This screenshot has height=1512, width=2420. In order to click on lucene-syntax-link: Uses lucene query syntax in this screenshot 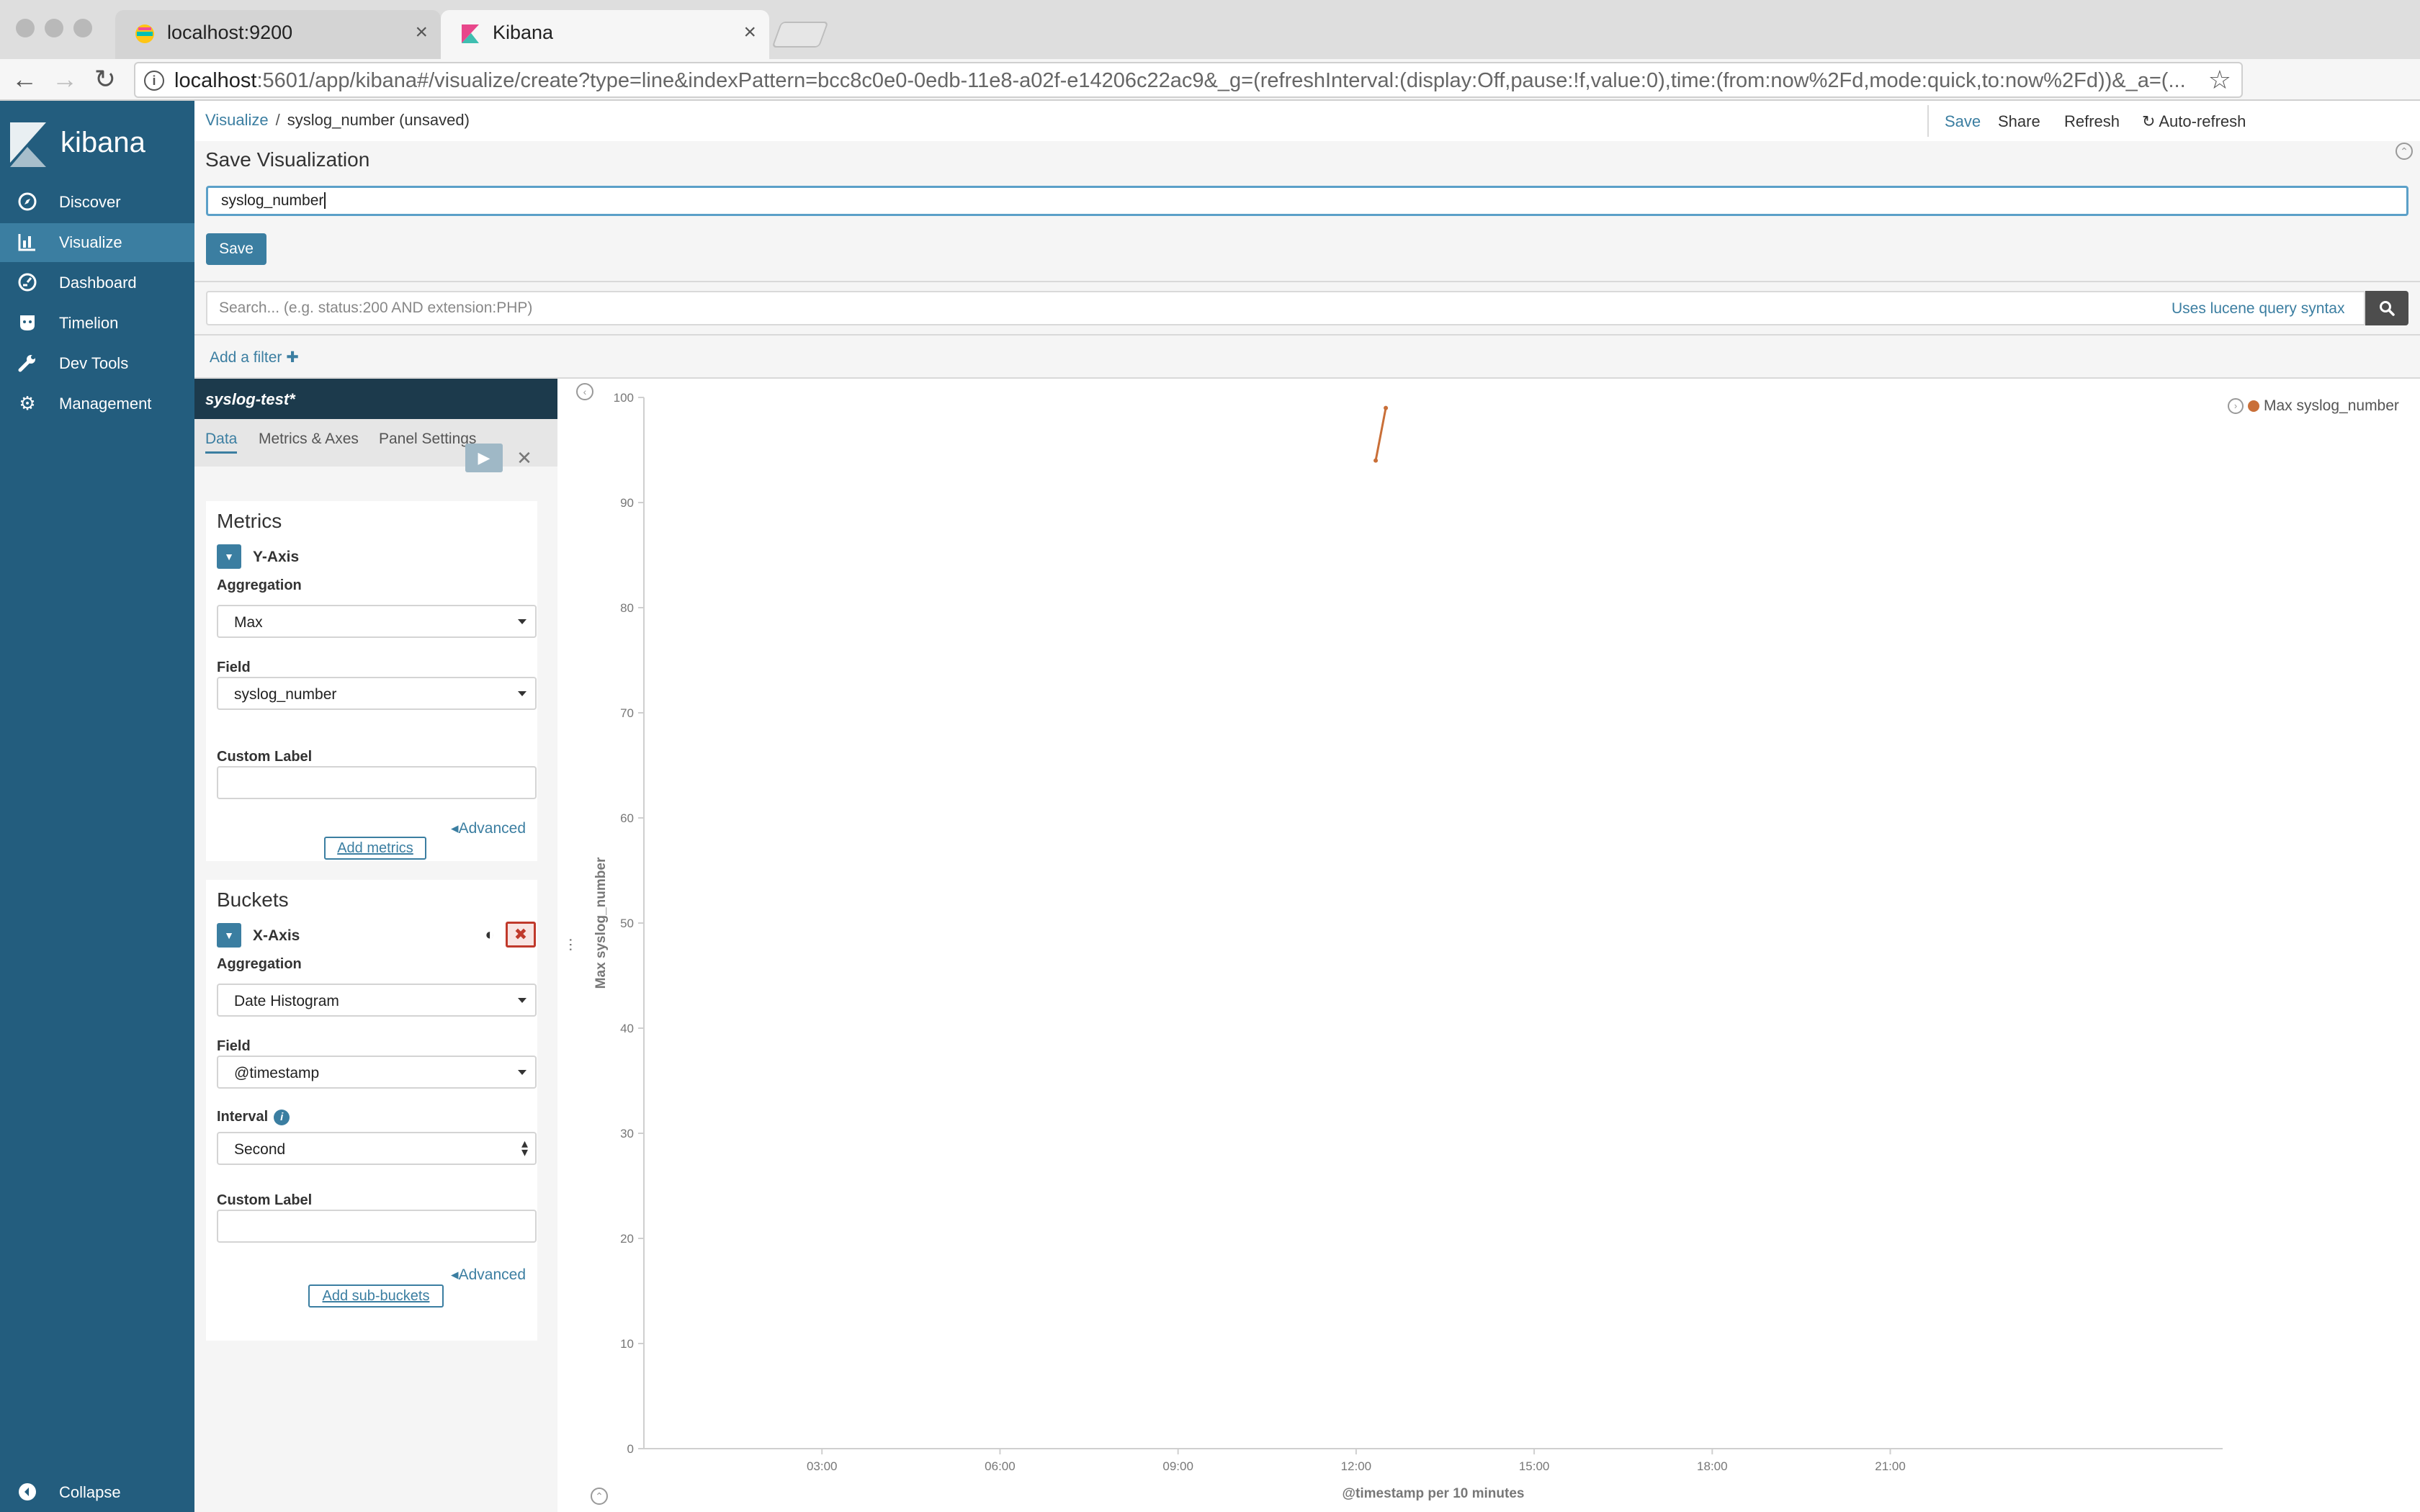, I will do `click(2258, 309)`.